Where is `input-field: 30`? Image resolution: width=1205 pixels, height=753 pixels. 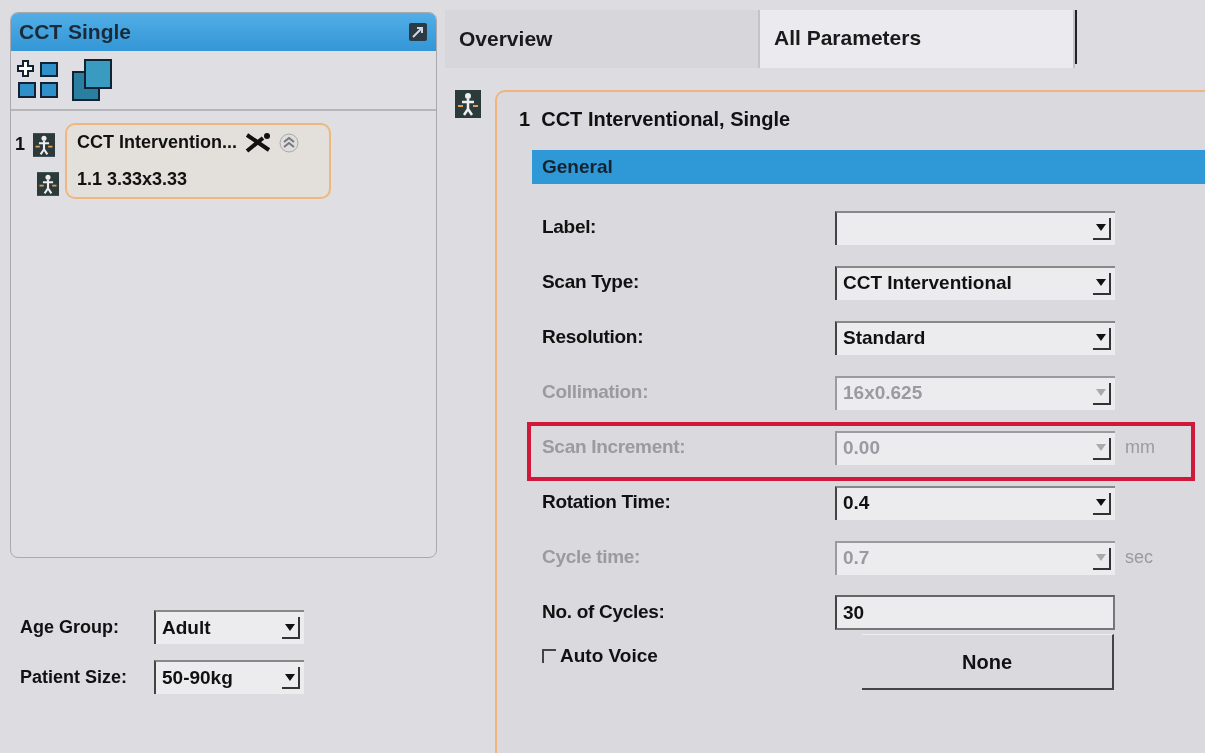 input-field: 30 is located at coordinates (975, 612).